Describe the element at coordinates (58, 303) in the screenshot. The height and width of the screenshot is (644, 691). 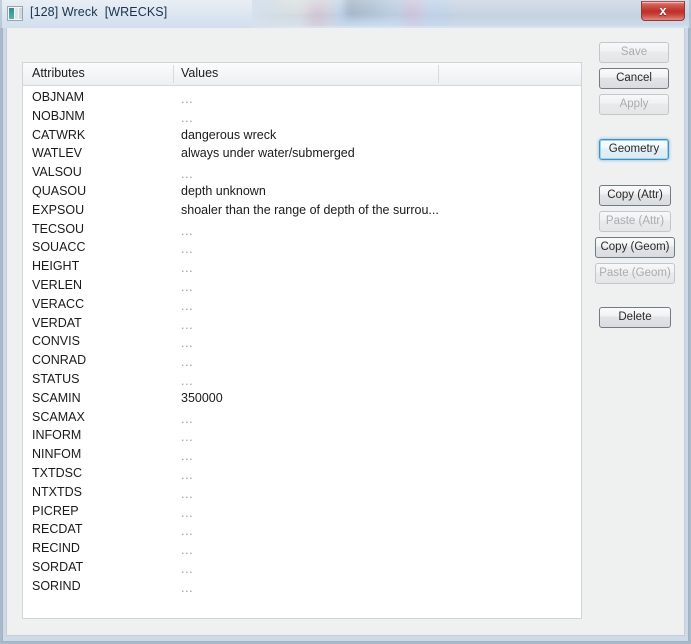
I see `attribute-name: VERACC` at that location.